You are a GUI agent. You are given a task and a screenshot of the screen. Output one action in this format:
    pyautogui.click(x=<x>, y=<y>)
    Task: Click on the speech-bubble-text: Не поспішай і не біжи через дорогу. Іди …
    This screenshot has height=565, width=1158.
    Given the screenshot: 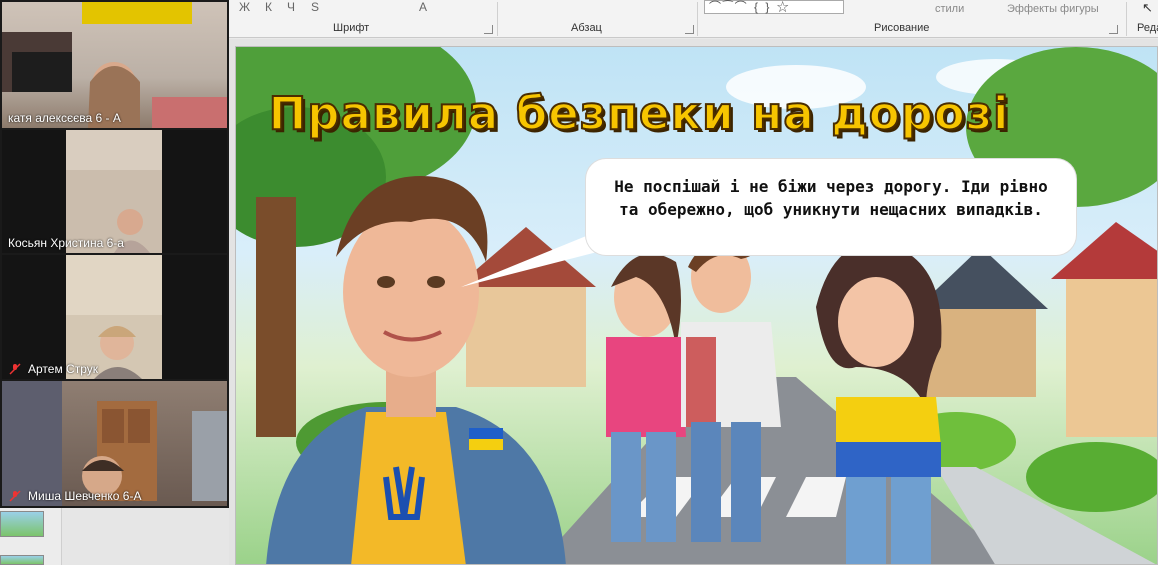 What is the action you would take?
    pyautogui.click(x=831, y=198)
    